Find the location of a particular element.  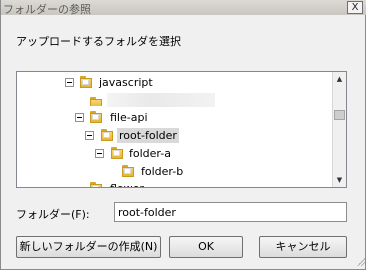

cancel-button: キャンセル is located at coordinates (303, 247).